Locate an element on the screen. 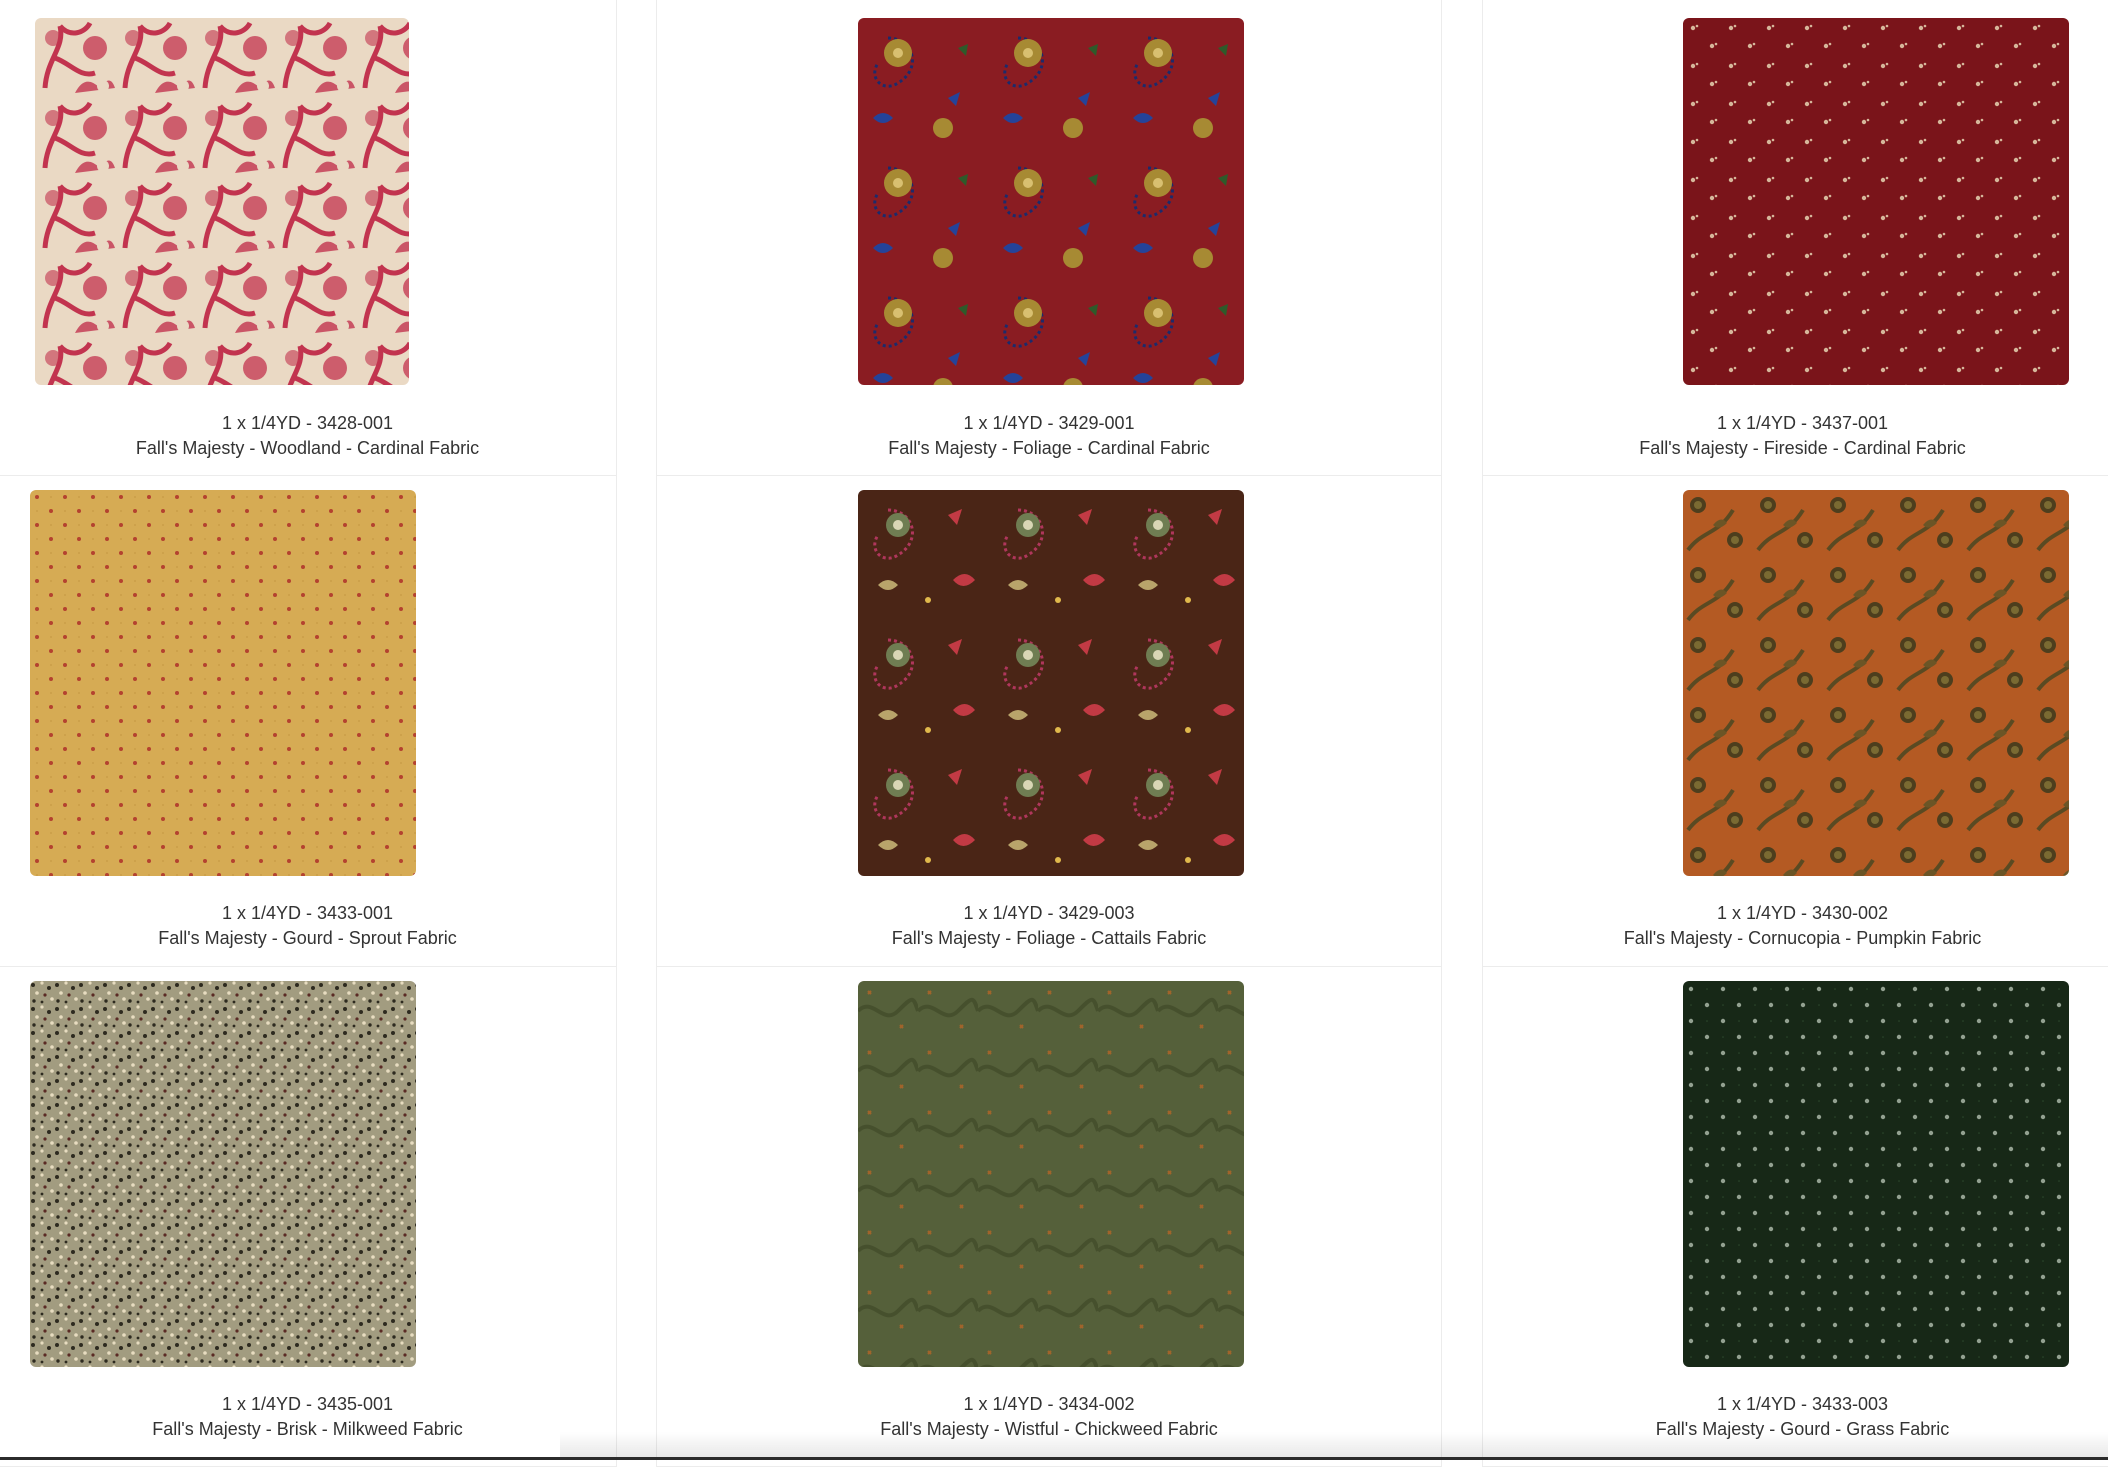 Image resolution: width=2108 pixels, height=1467 pixels. product-sku: 1 x 1/4YD - 3433-003 is located at coordinates (1802, 1404).